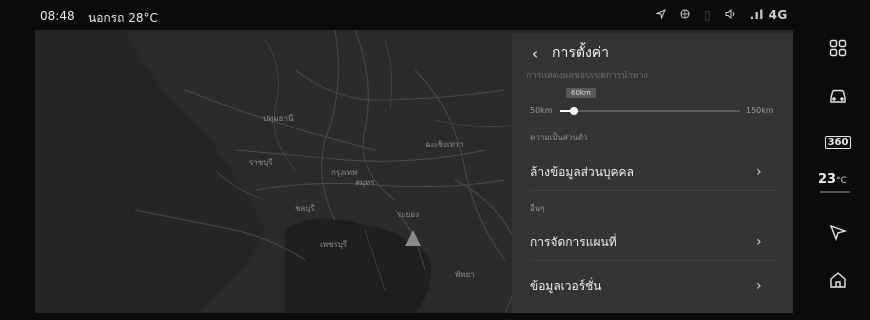 The image size is (870, 320). Describe the element at coordinates (650, 111) in the screenshot. I see `range-slider` at that location.